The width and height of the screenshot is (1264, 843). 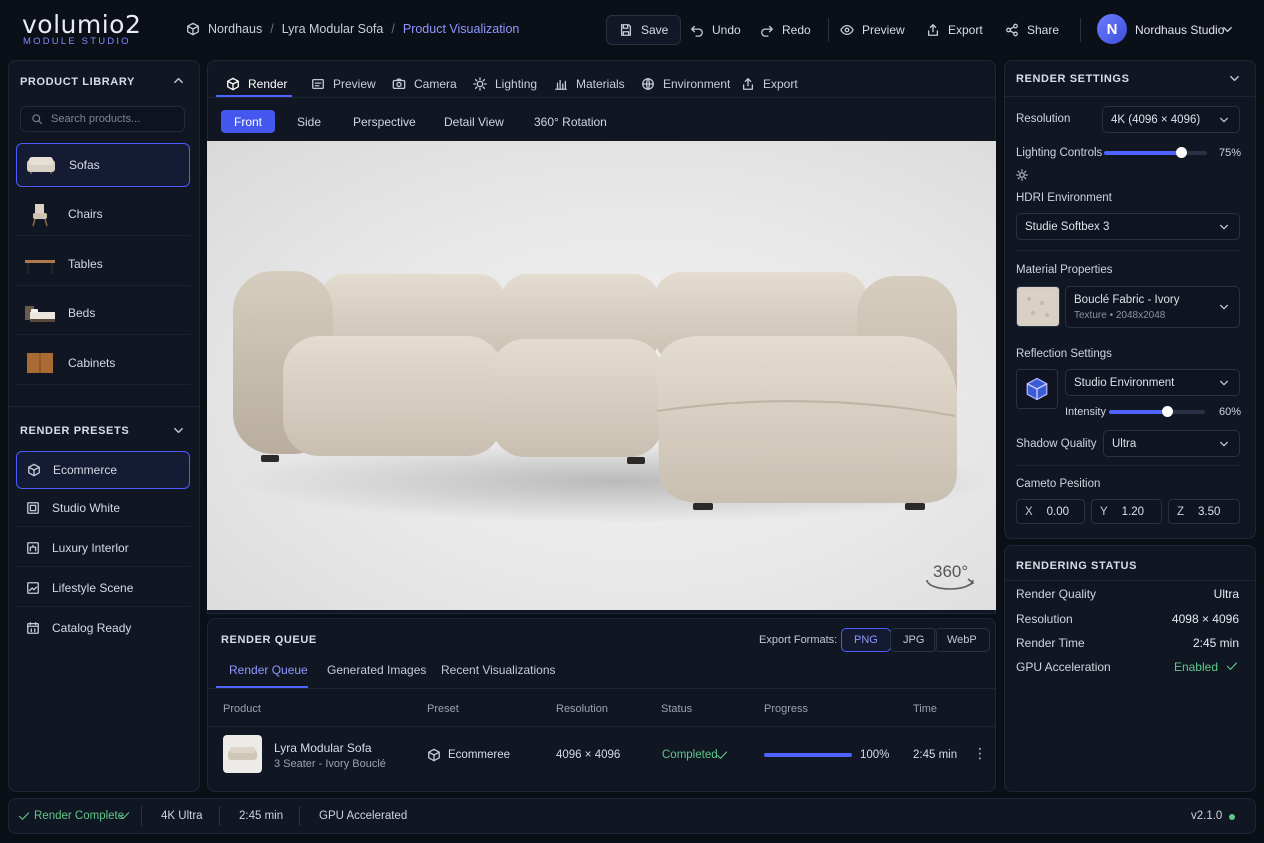 I want to click on view-detail-button: Detail View, so click(x=474, y=121).